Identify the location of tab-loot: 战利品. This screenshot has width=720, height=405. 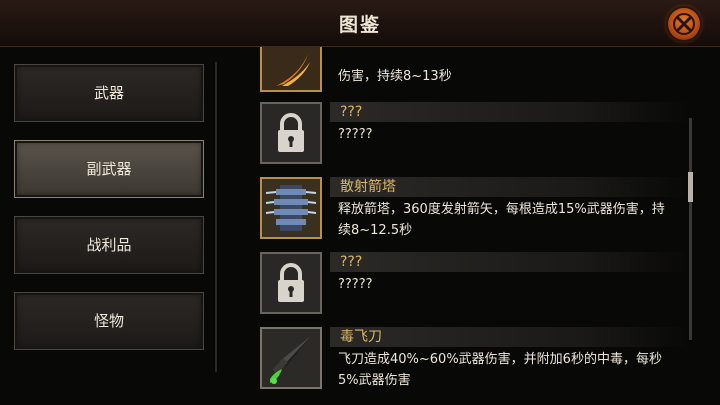
(109, 245).